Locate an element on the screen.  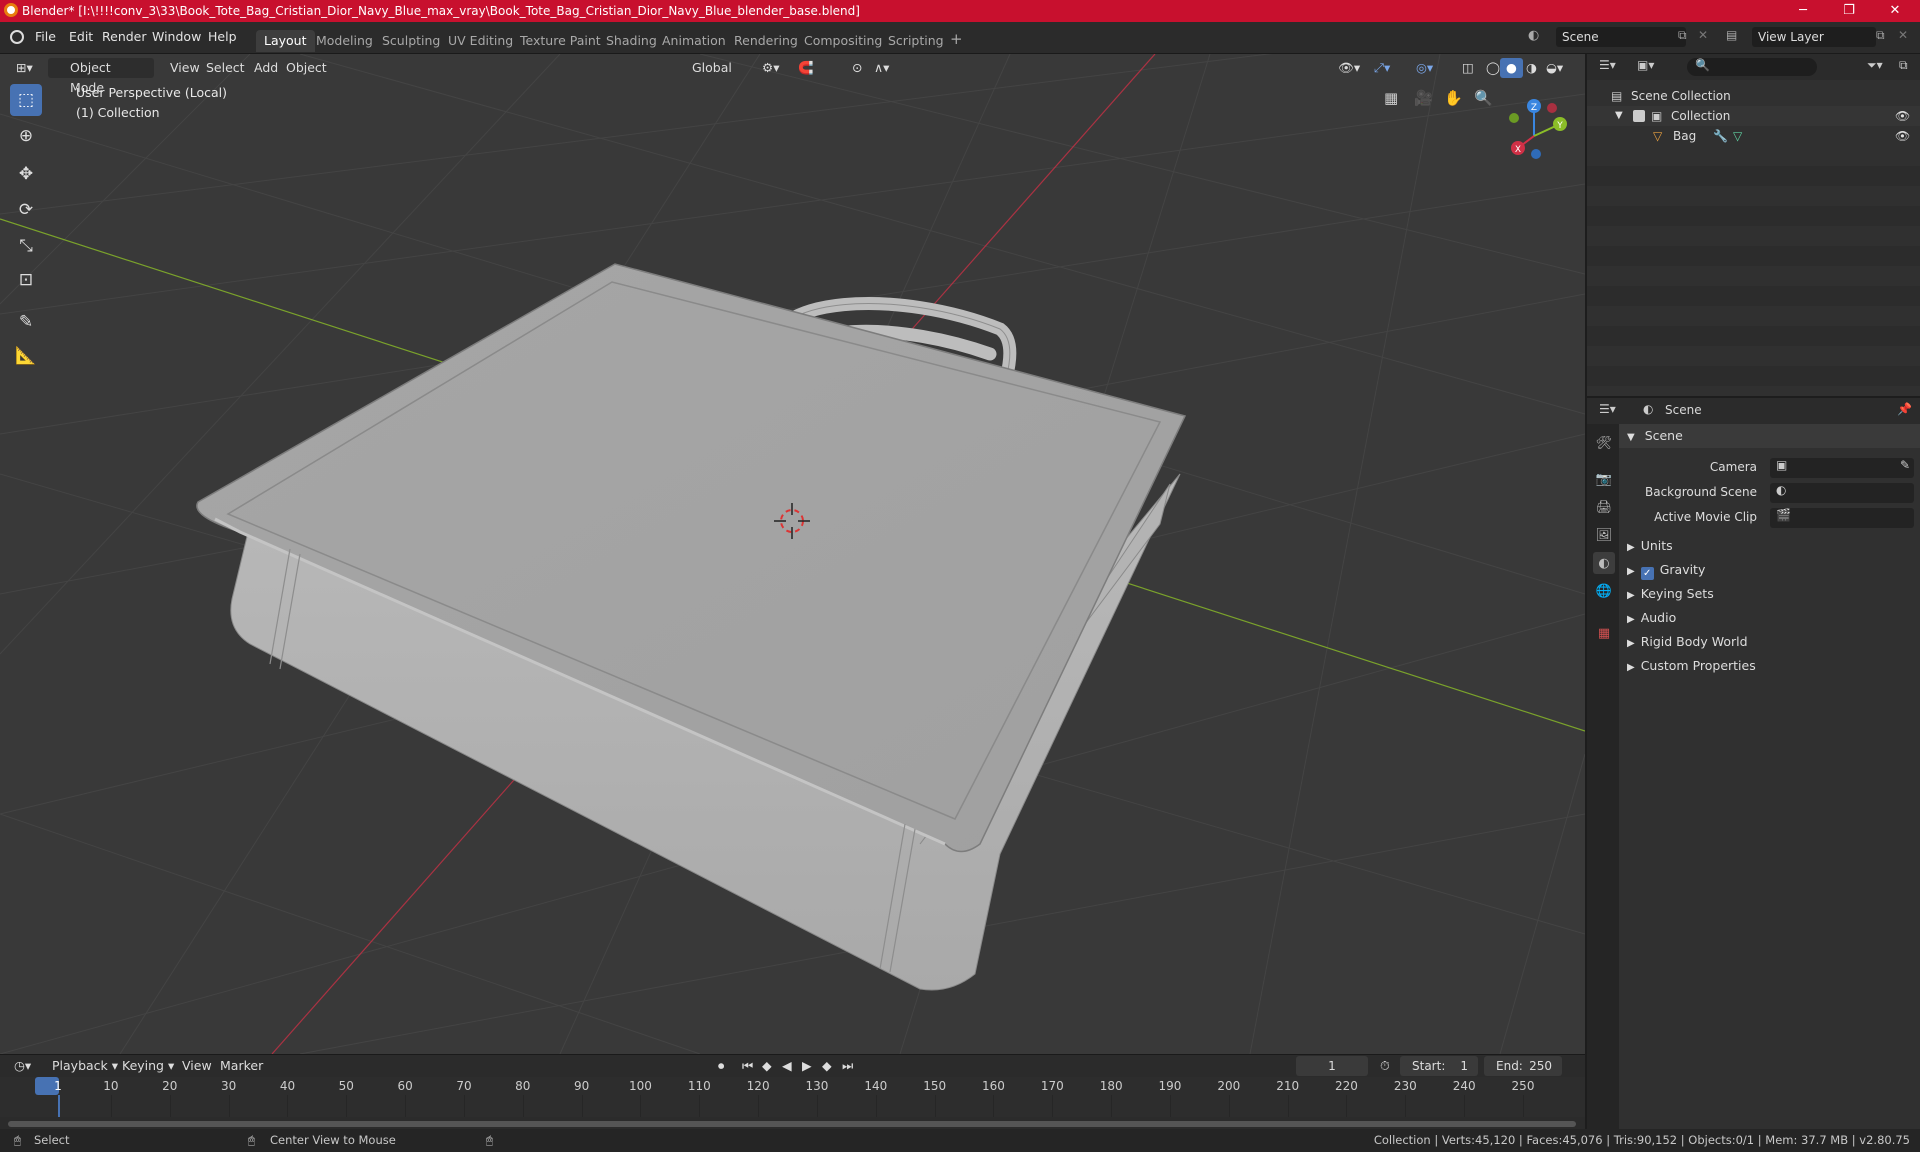
filter-icon: ⏷▾ is located at coordinates (1875, 65).